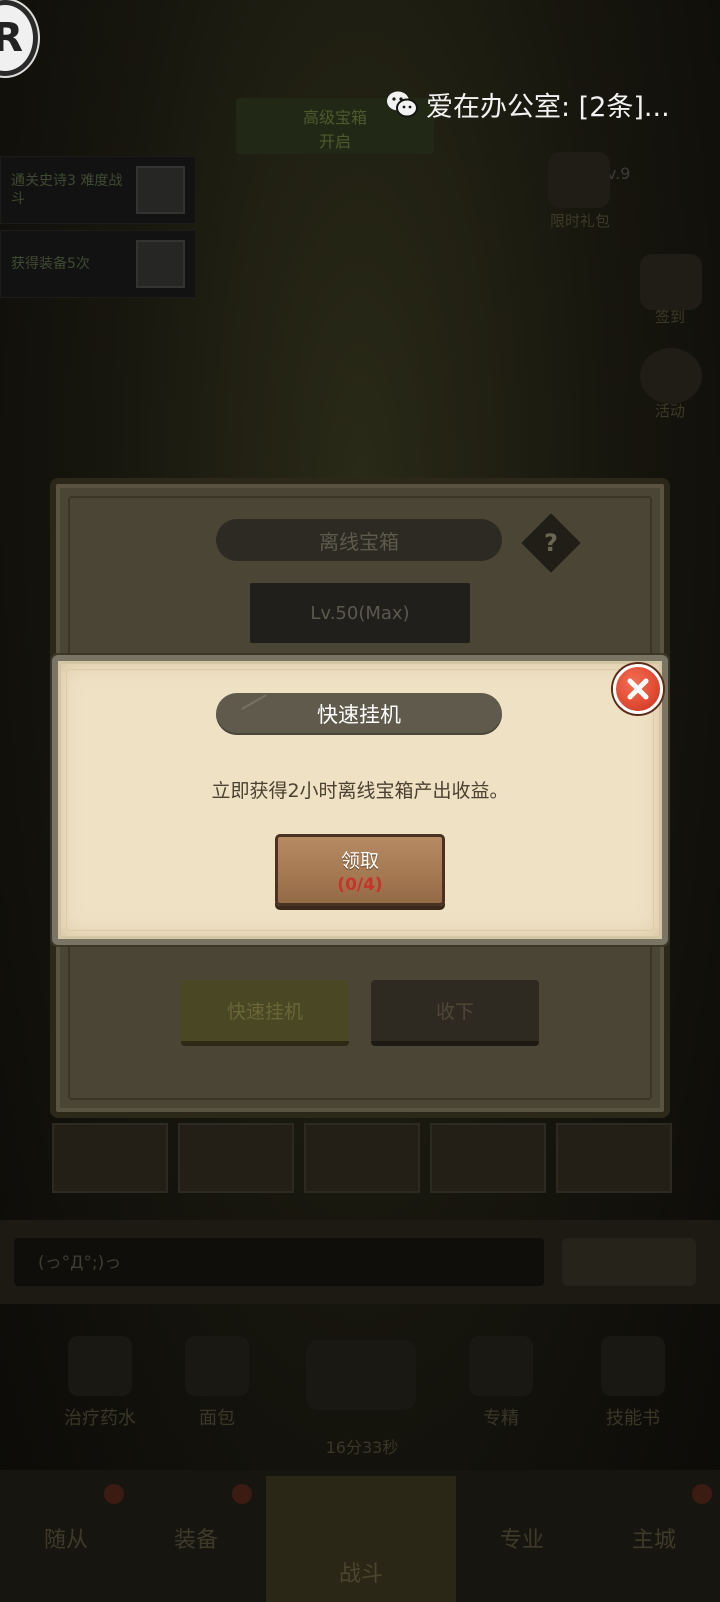 Image resolution: width=720 pixels, height=1602 pixels. Describe the element at coordinates (669, 411) in the screenshot. I see `side-label: 活动` at that location.